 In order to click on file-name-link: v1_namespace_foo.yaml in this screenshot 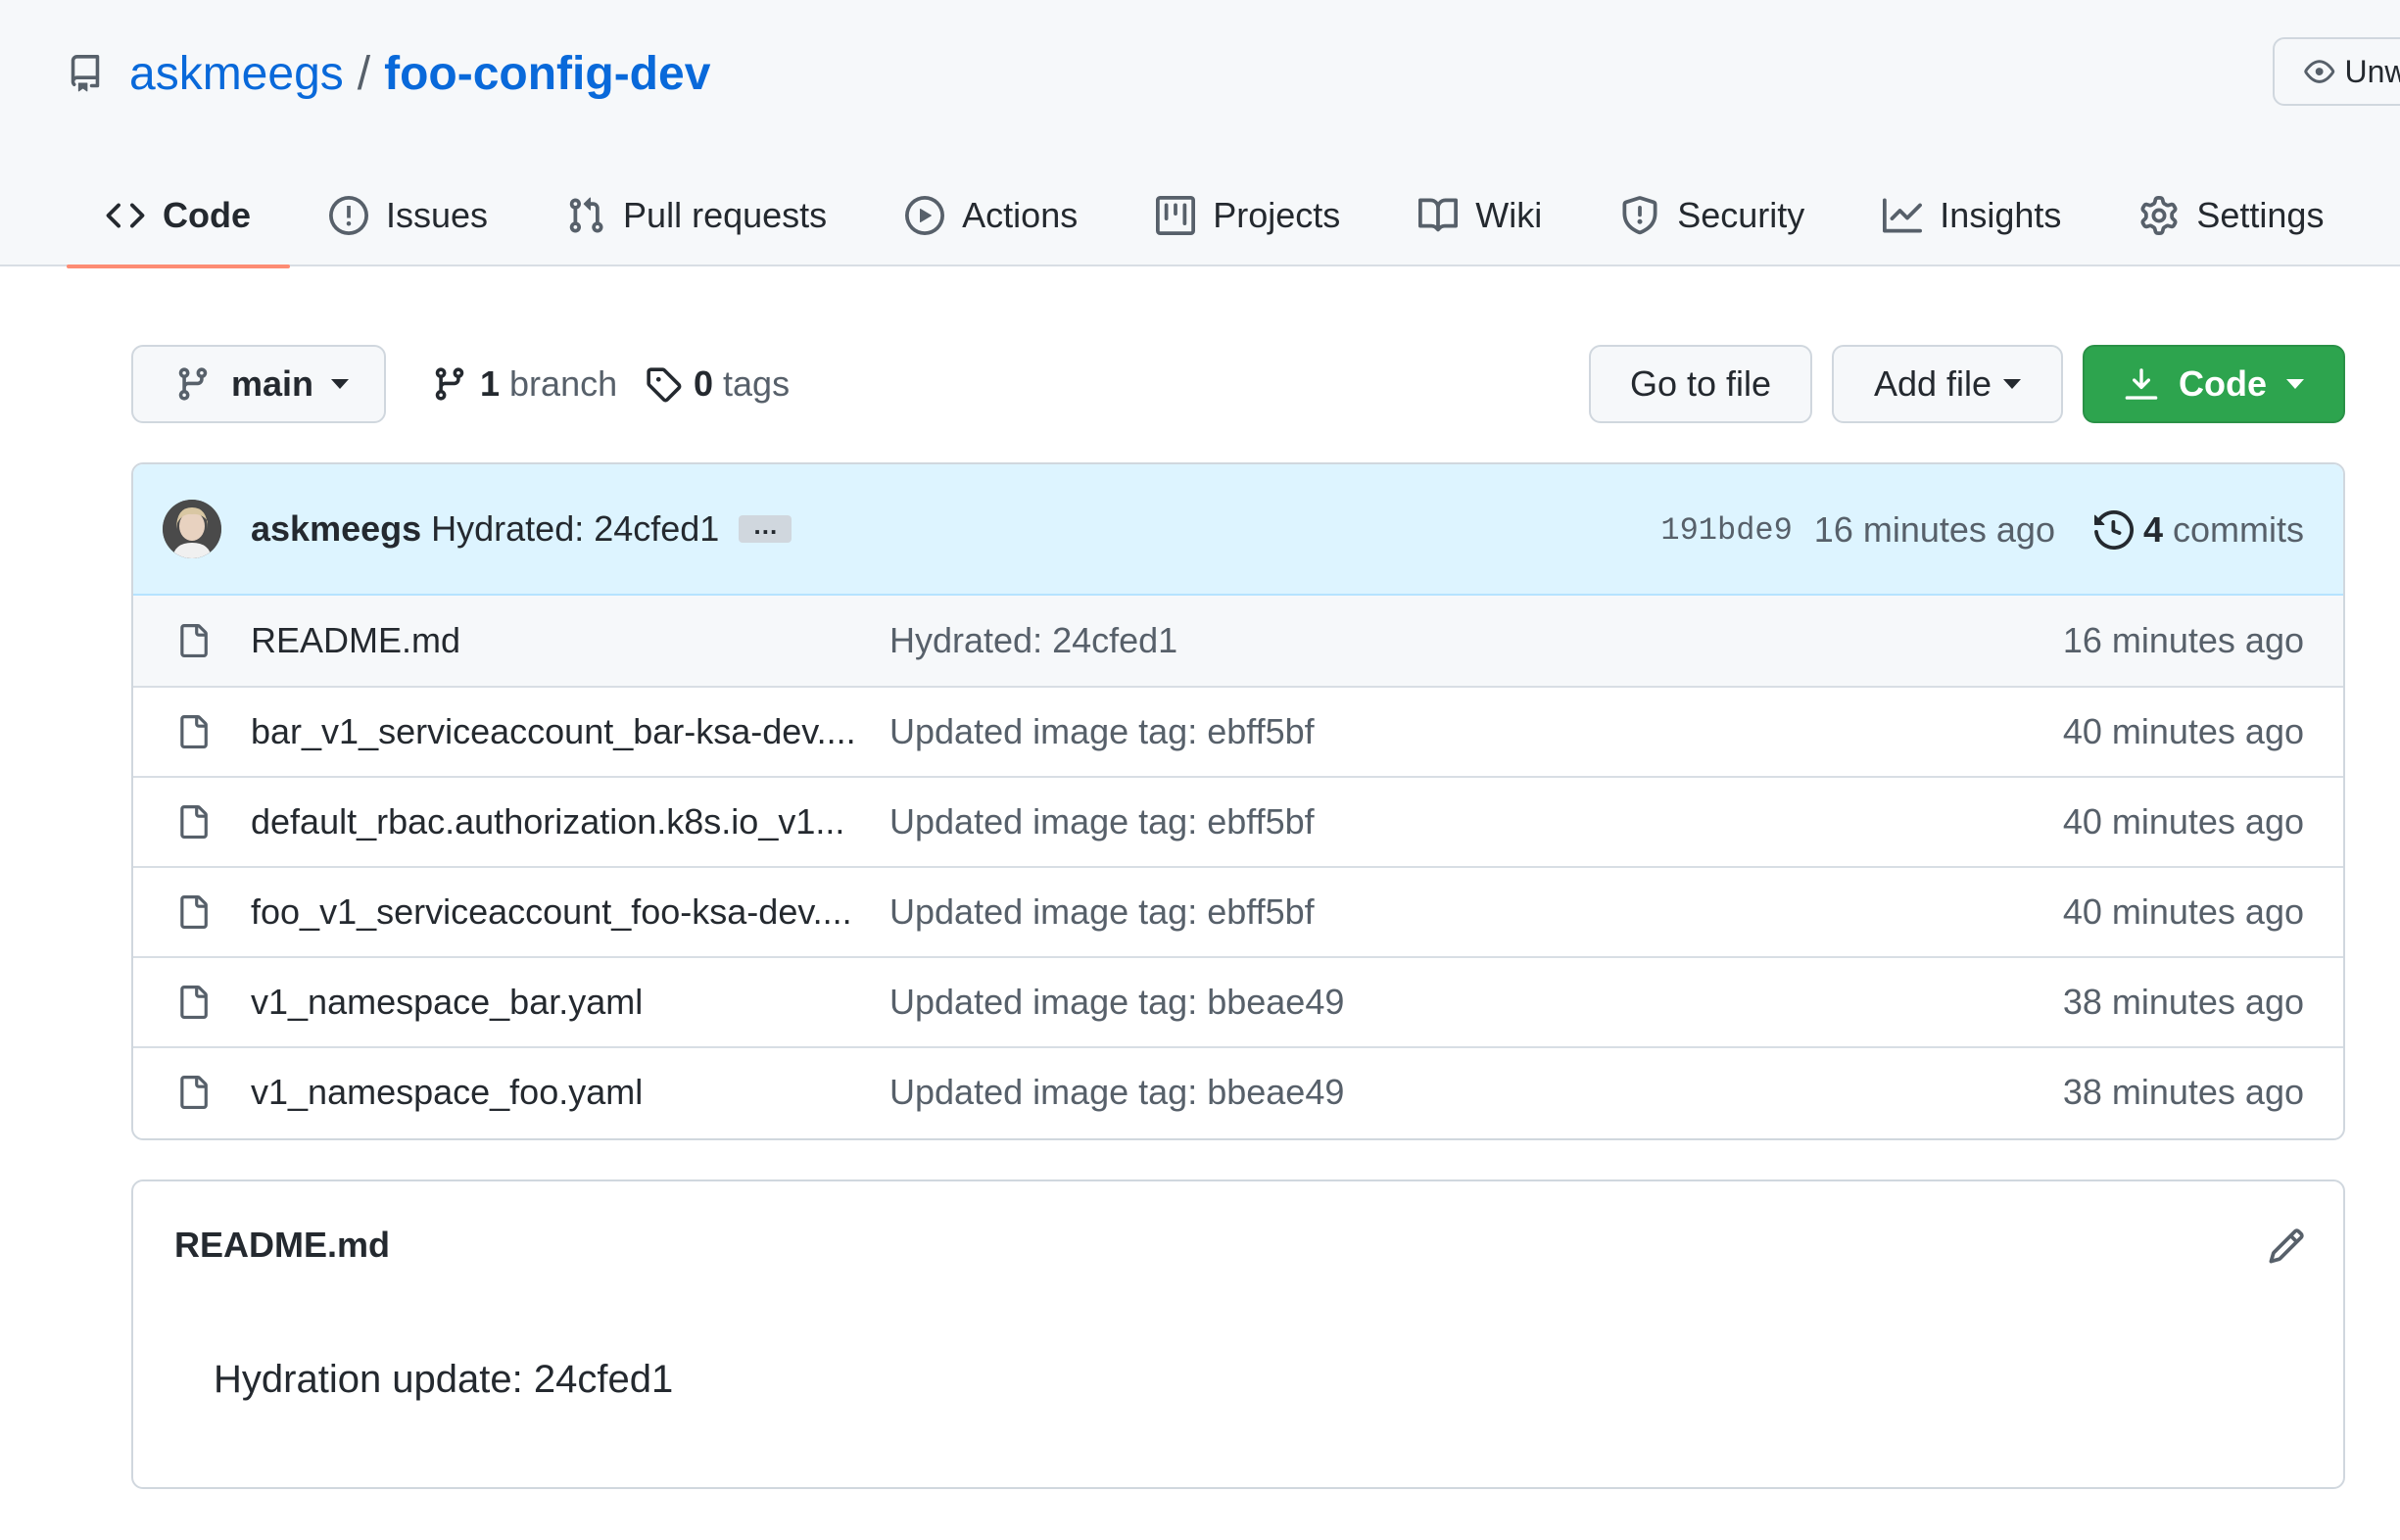, I will do `click(554, 1093)`.